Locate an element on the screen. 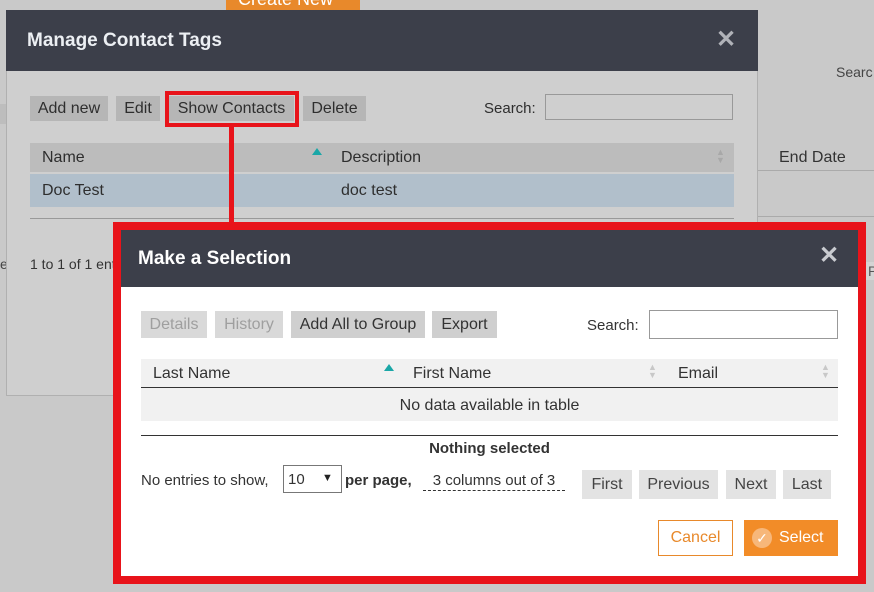  last-page-button: Last is located at coordinates (807, 484).